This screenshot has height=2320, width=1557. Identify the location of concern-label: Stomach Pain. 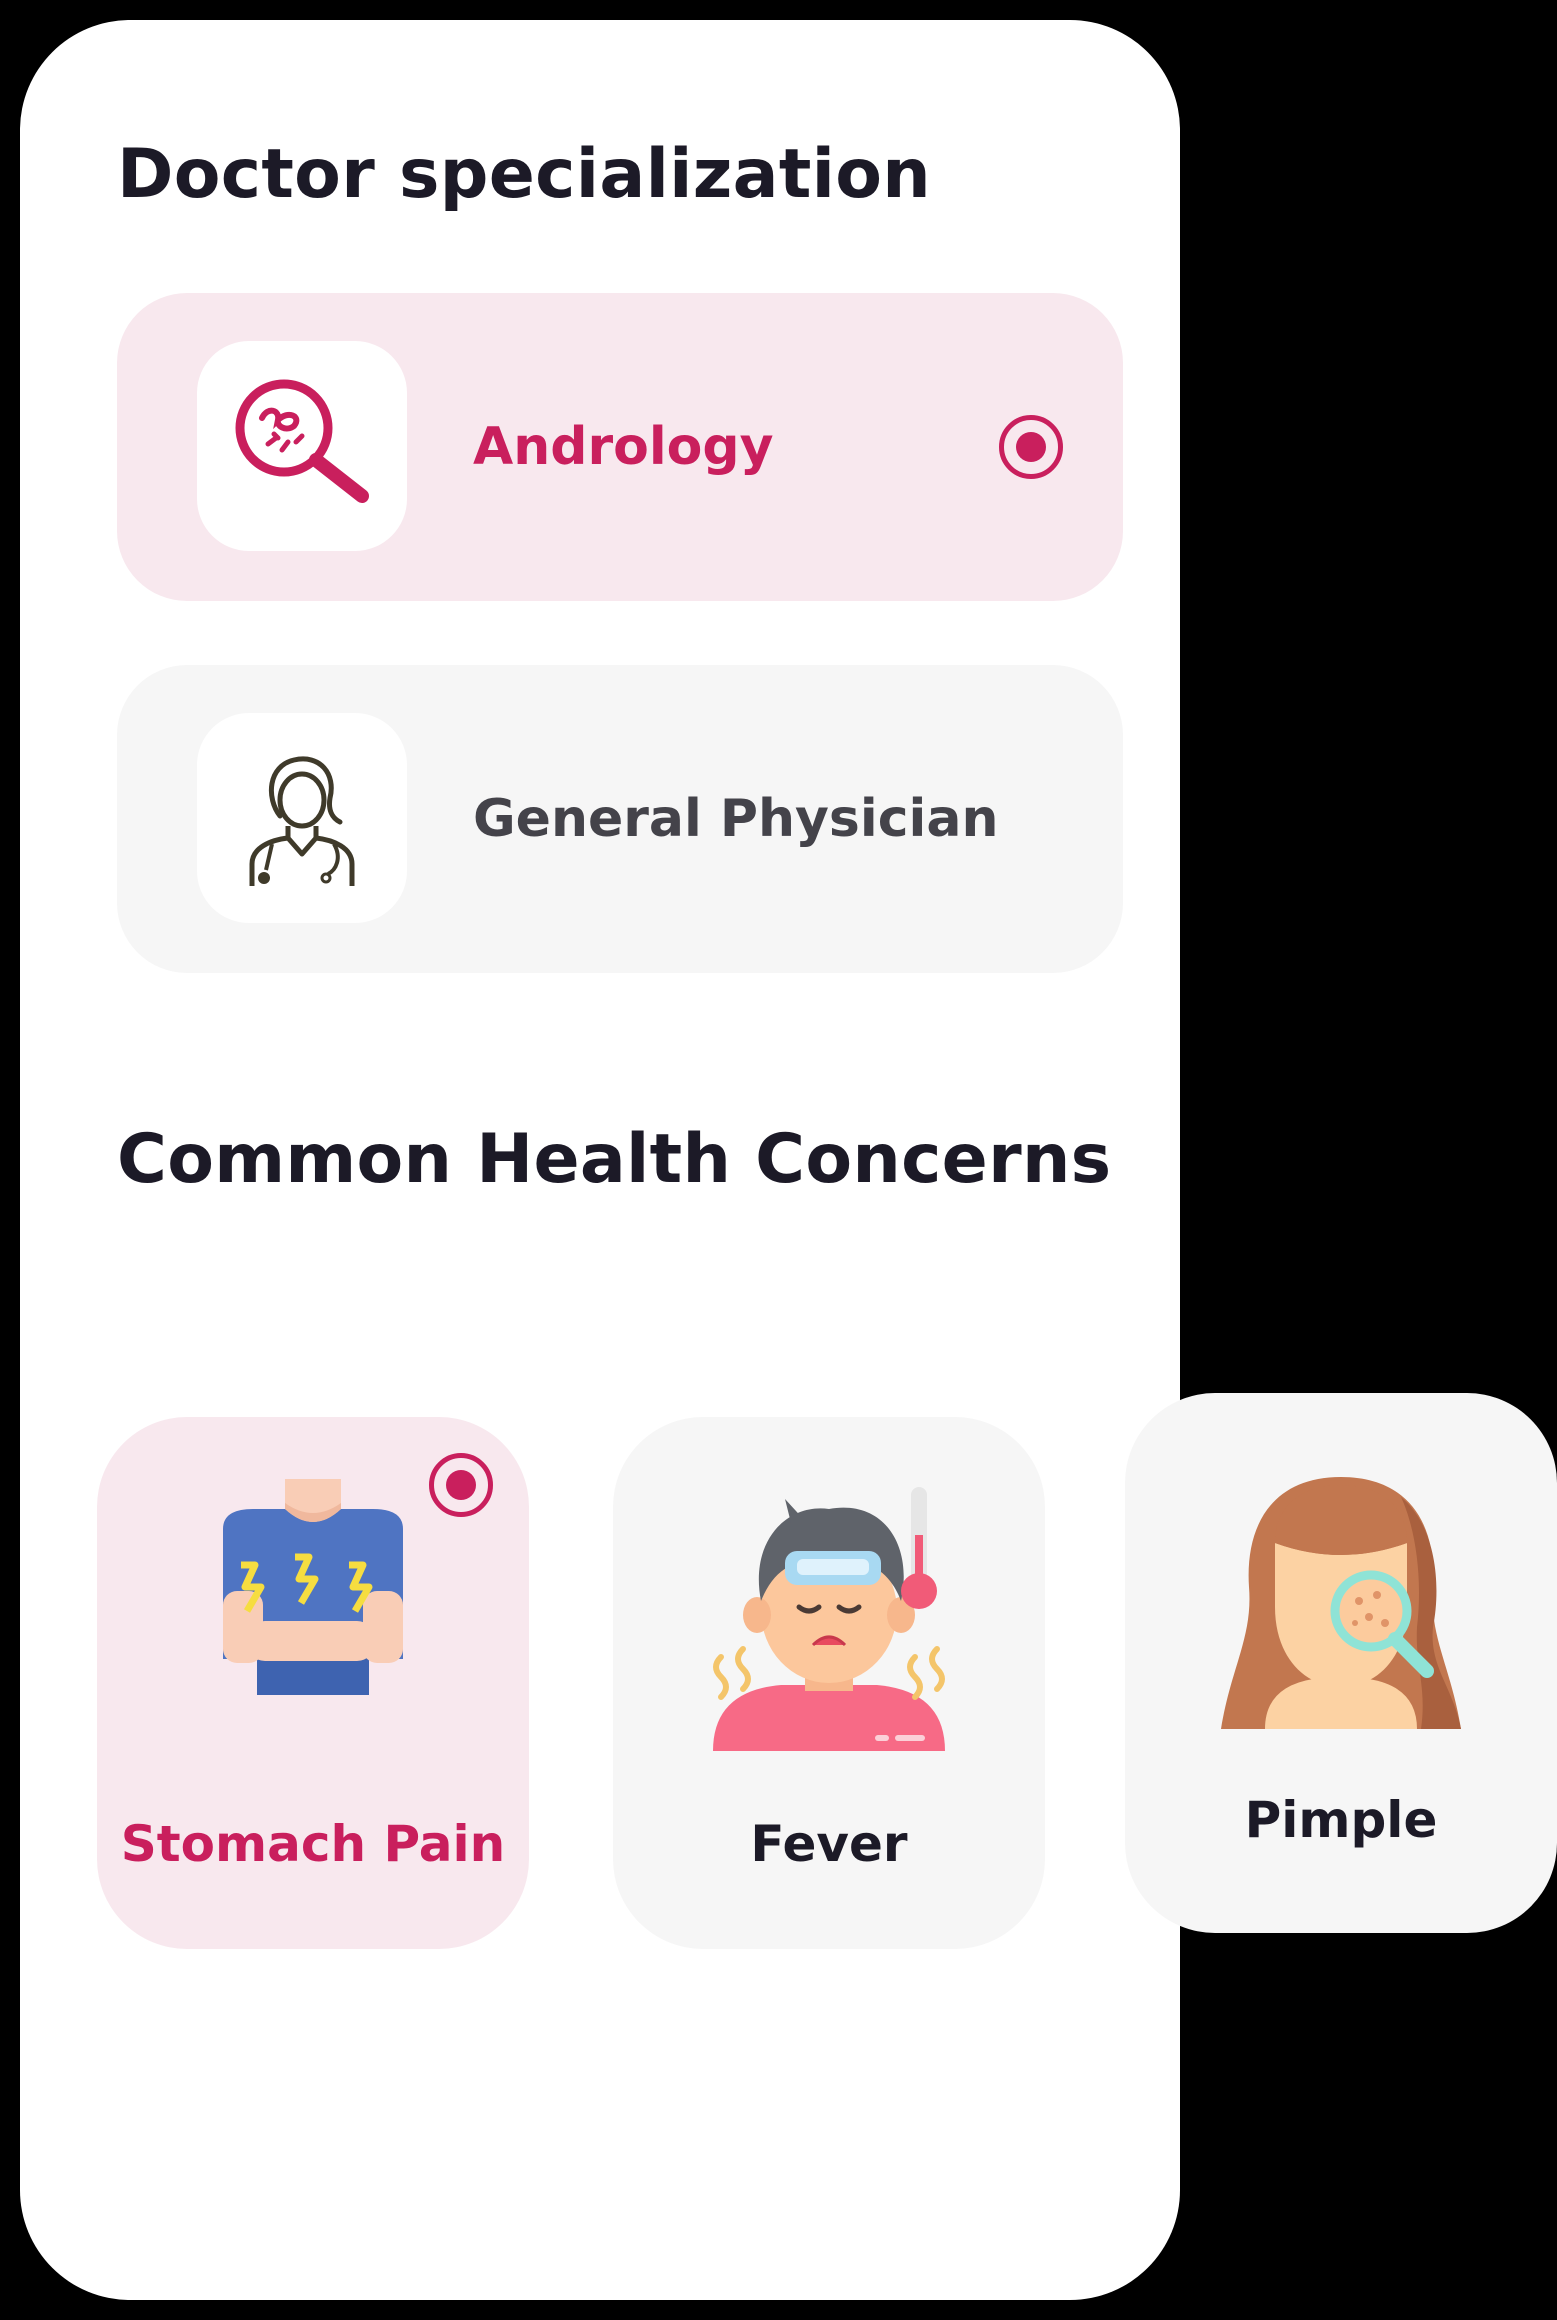
(313, 1844).